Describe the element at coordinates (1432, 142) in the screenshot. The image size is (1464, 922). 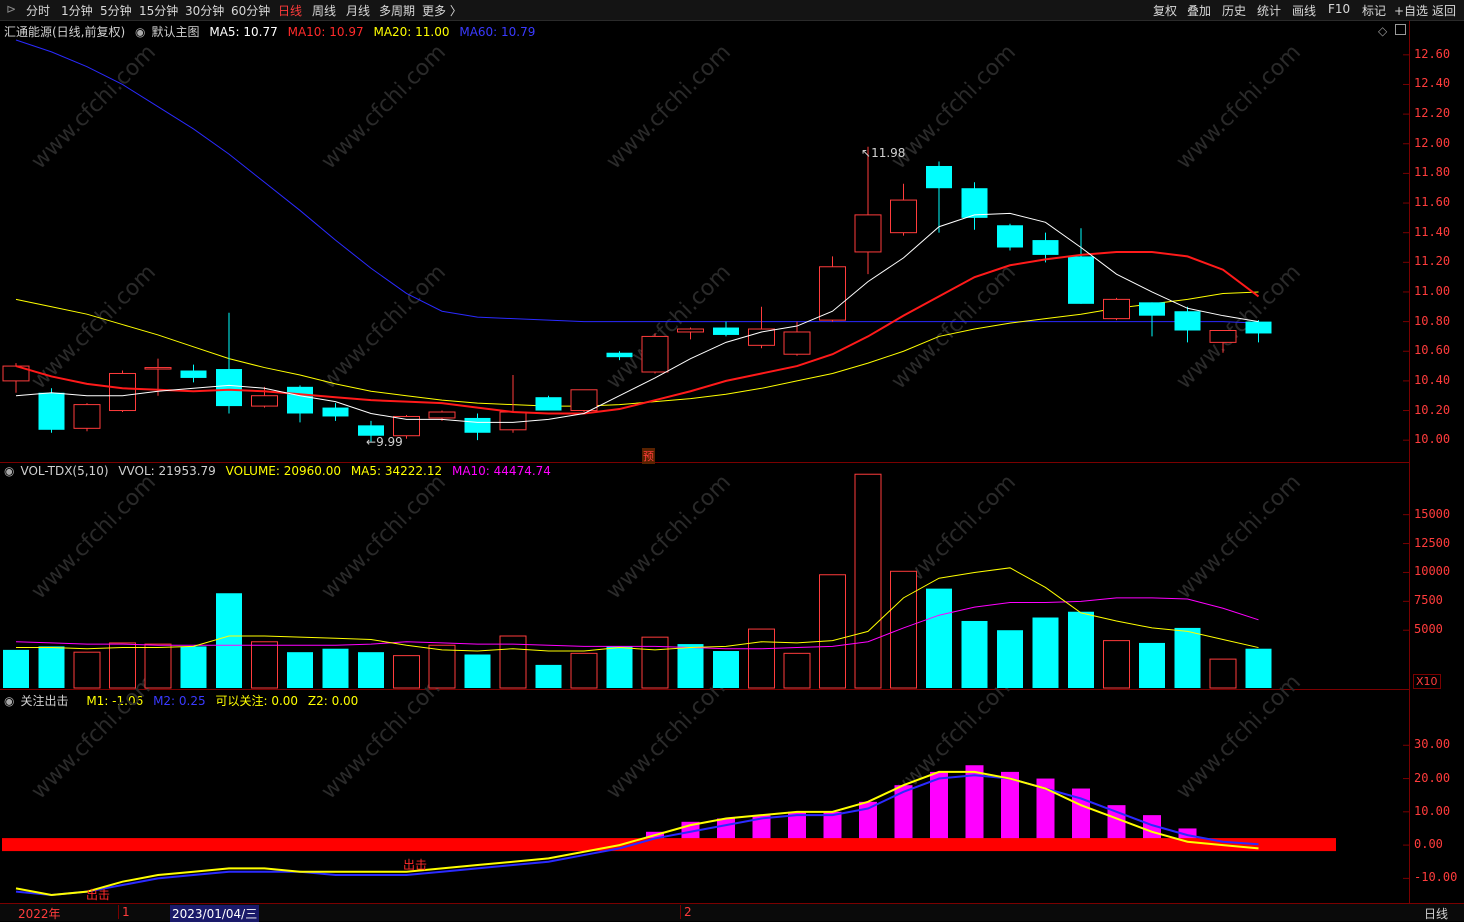
I see `price-tick-label: 12.00` at that location.